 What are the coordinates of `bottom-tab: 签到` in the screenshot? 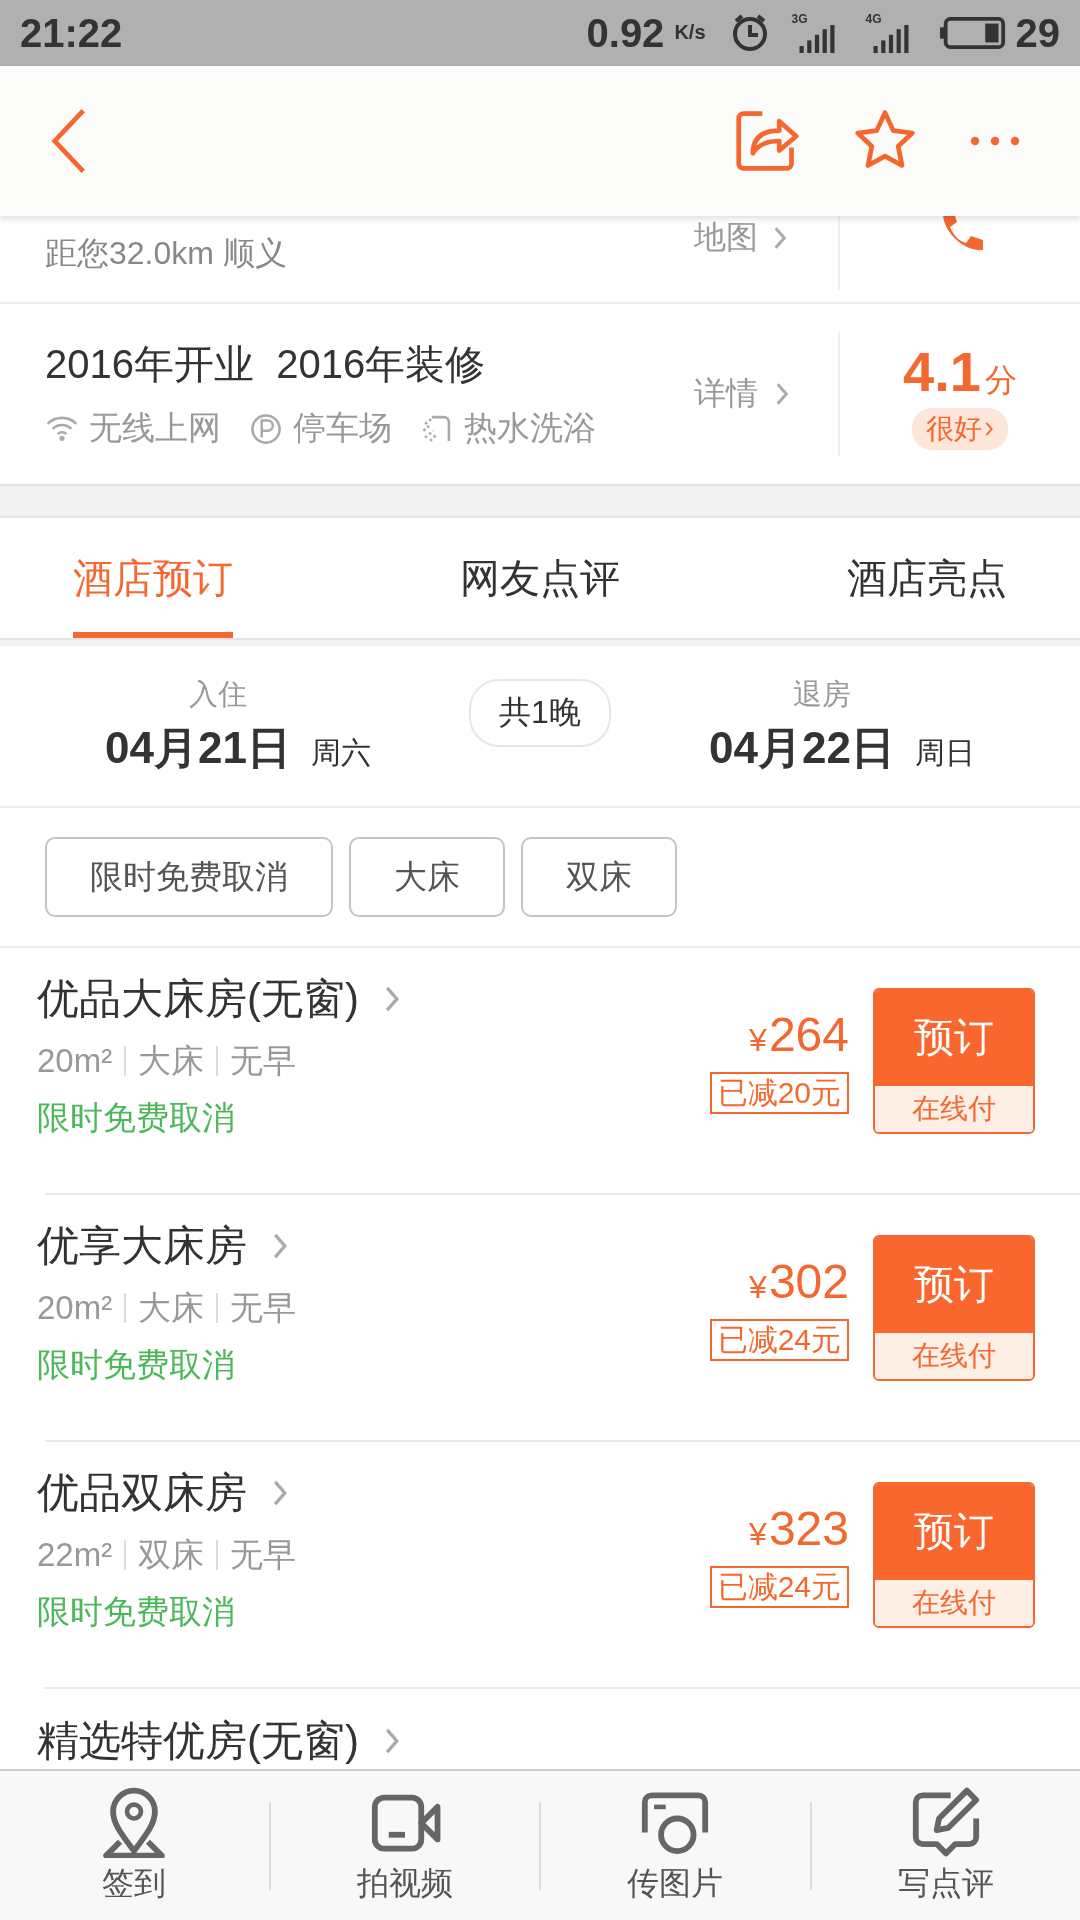 It's located at (134, 1845).